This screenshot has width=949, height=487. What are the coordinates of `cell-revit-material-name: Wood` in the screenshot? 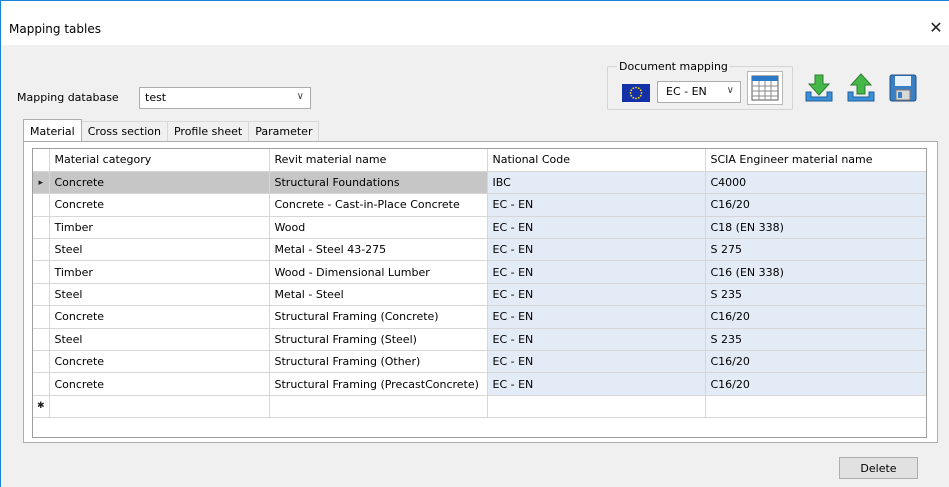 It's located at (378, 228).